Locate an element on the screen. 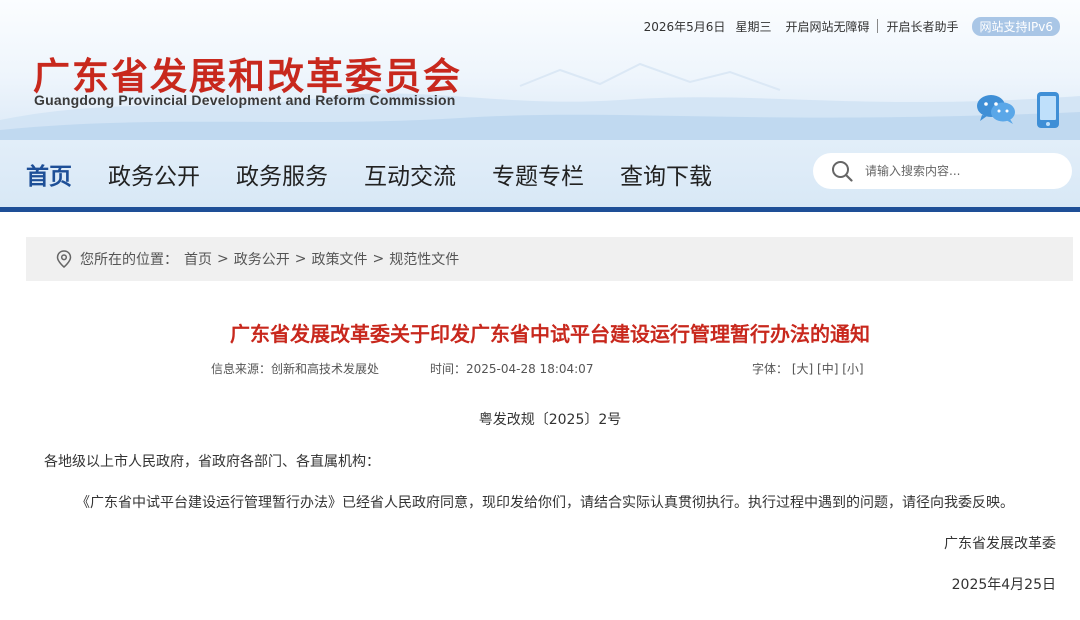  nav-item-government-affairs: 政务公开 is located at coordinates (154, 174).